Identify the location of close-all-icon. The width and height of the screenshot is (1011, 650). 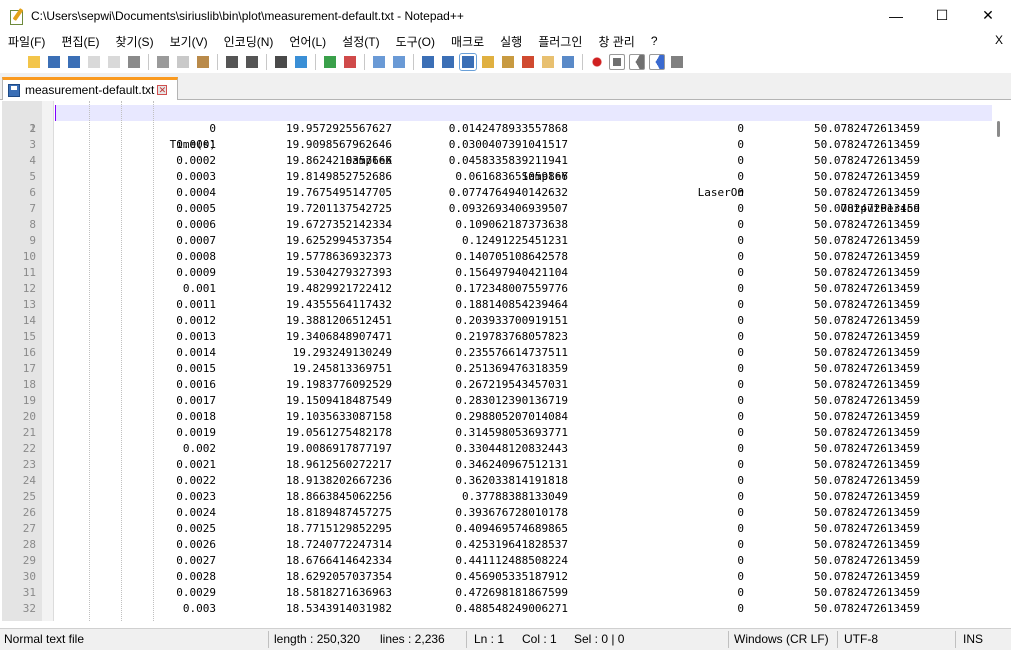
(114, 62).